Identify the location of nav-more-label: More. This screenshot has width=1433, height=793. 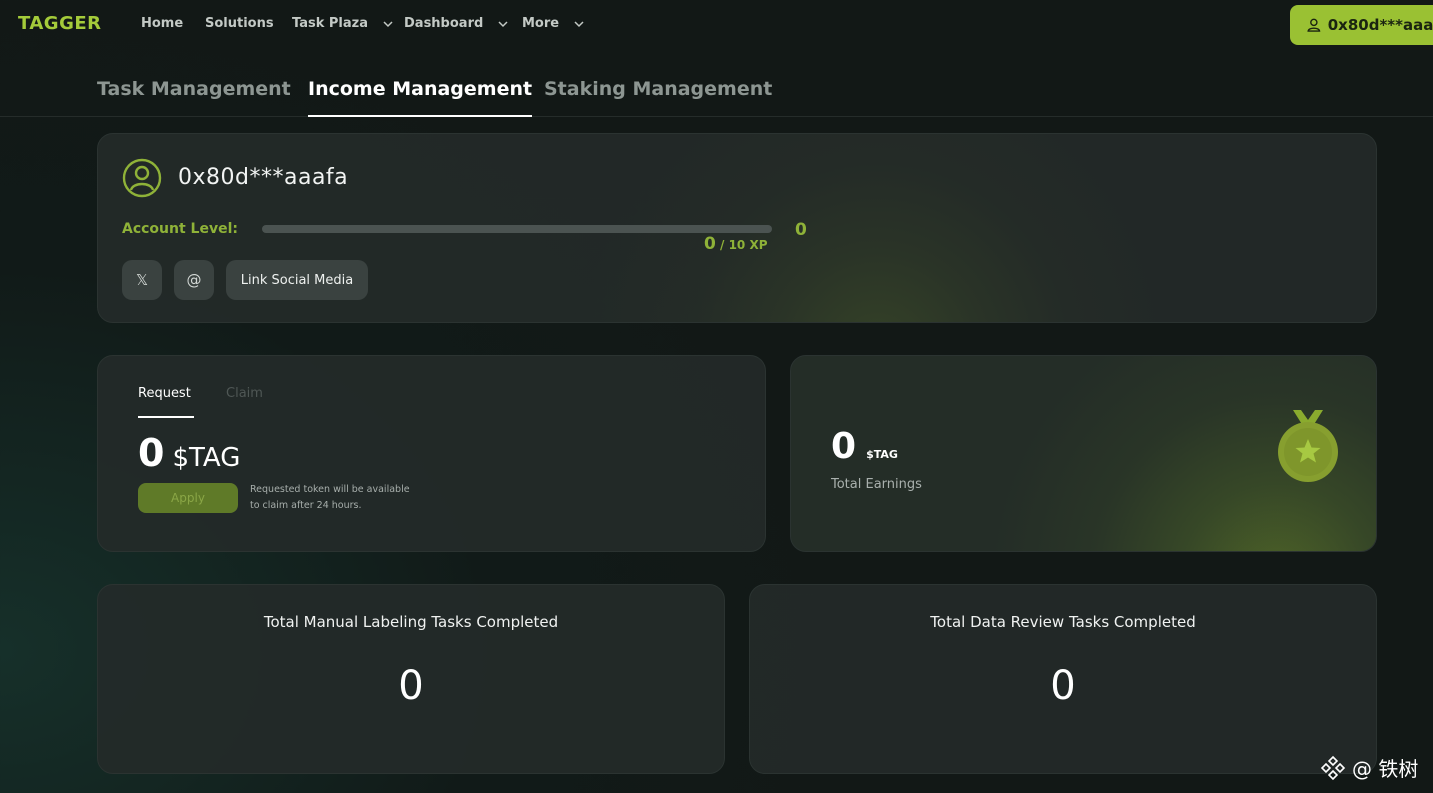
(541, 23).